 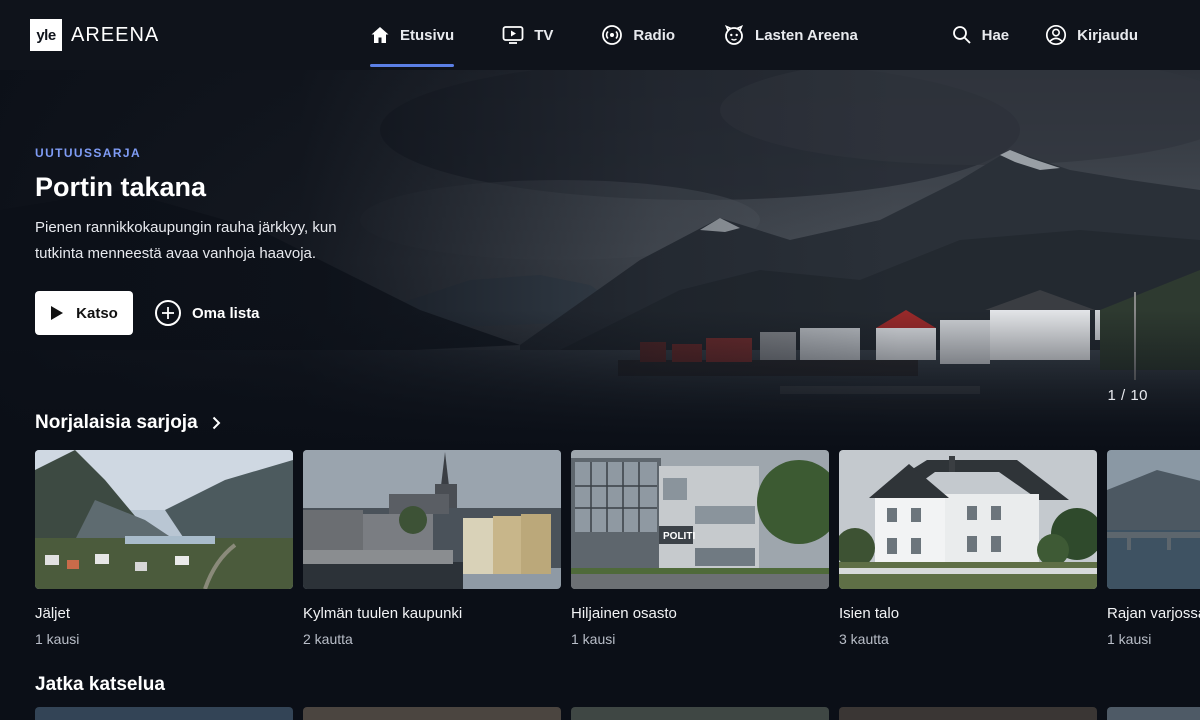 I want to click on nav-tv: TV, so click(x=527, y=35).